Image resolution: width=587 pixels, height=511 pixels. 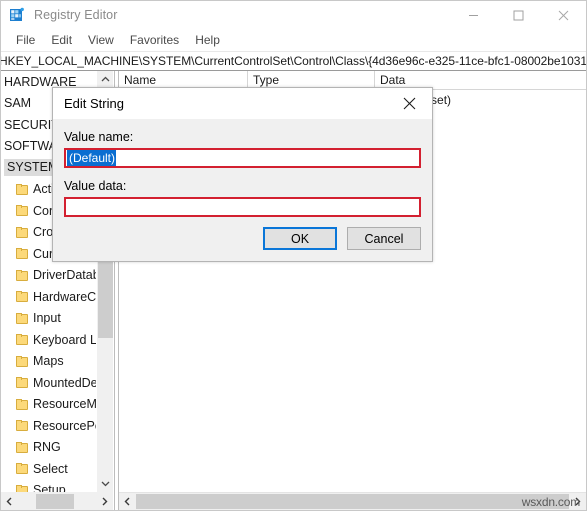 I want to click on list-scroll-left-icon, so click(x=127, y=501).